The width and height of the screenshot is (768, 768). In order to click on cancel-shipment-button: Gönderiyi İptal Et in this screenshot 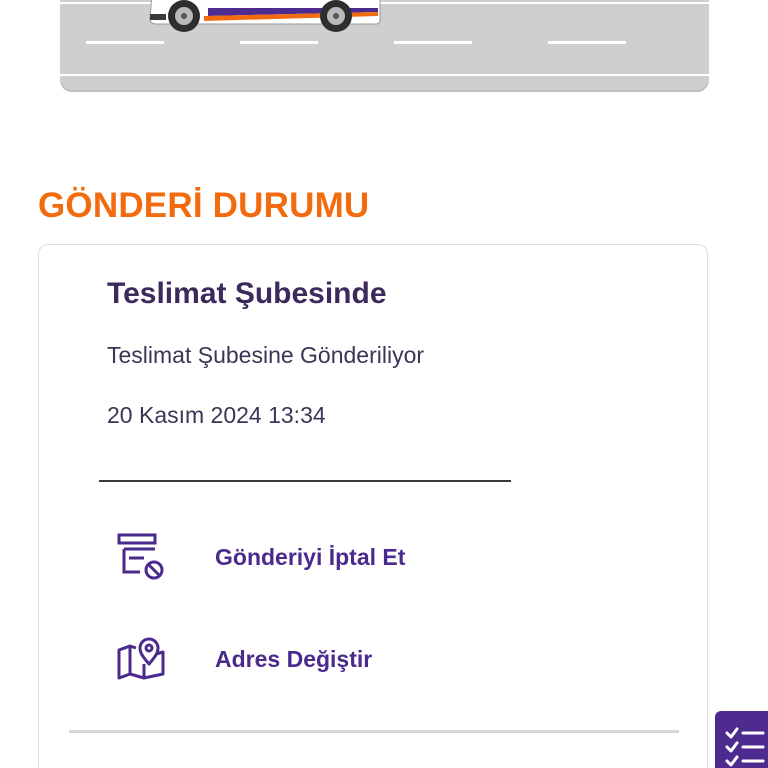, I will do `click(295, 557)`.